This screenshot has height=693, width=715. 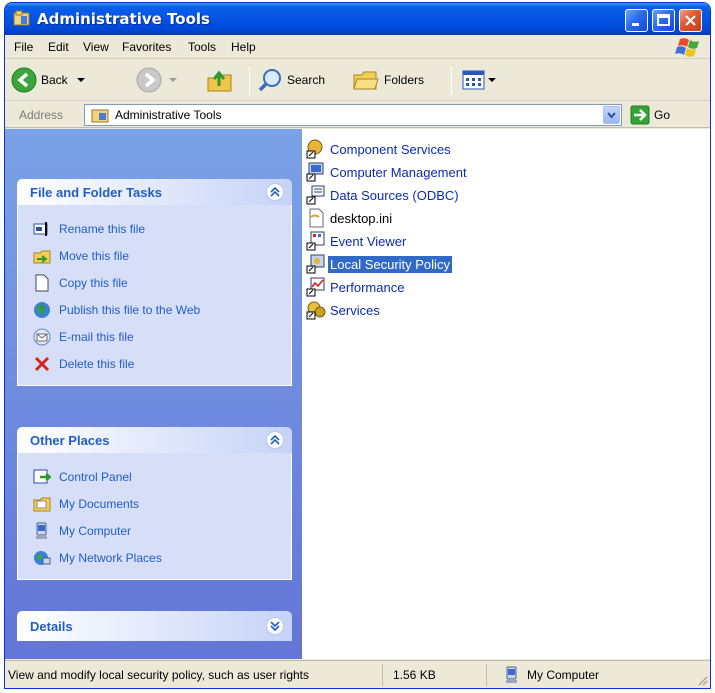 What do you see at coordinates (368, 241) in the screenshot?
I see `file-name: Event Viewer` at bounding box center [368, 241].